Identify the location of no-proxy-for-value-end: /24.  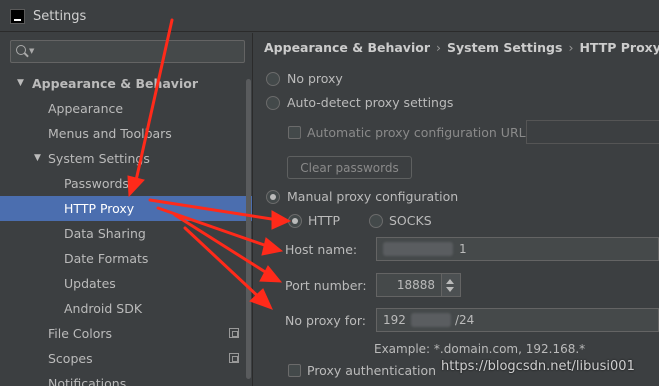
(465, 320).